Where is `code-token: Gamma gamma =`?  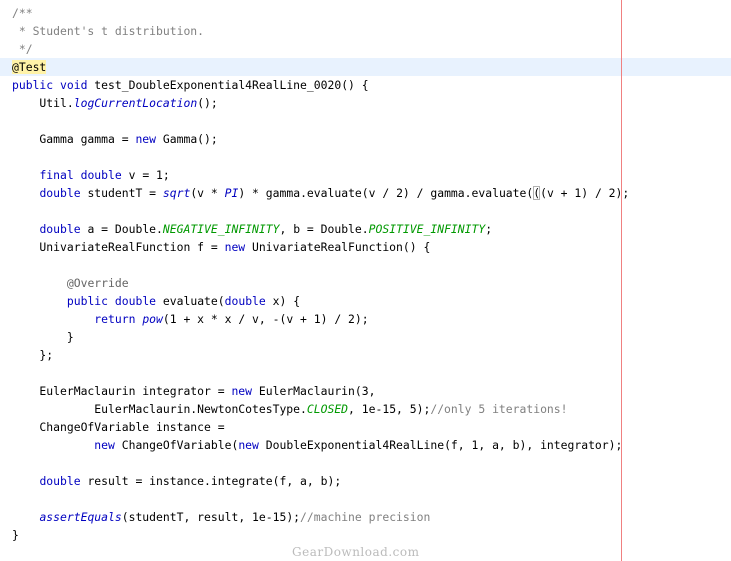
code-token: Gamma gamma = is located at coordinates (74, 139).